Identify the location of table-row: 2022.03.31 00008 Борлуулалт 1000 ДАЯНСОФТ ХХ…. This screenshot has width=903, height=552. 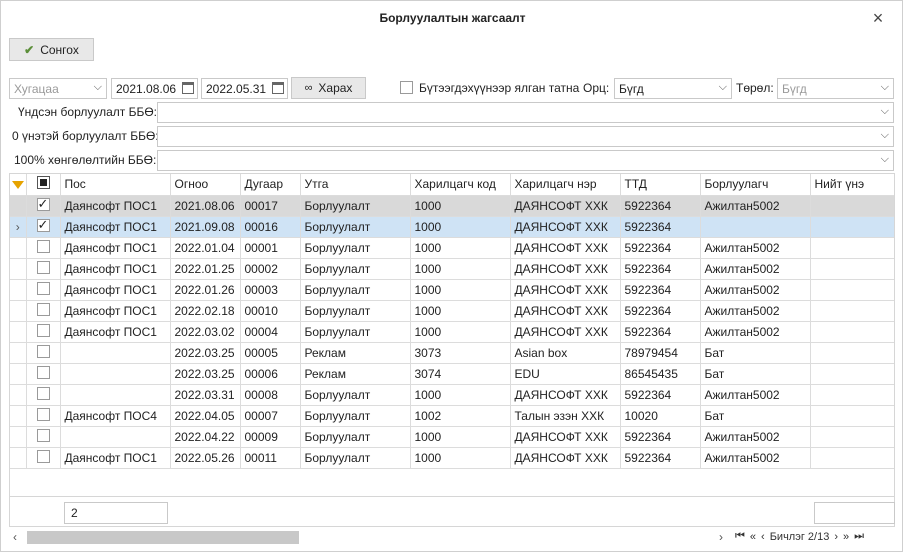
(452, 395).